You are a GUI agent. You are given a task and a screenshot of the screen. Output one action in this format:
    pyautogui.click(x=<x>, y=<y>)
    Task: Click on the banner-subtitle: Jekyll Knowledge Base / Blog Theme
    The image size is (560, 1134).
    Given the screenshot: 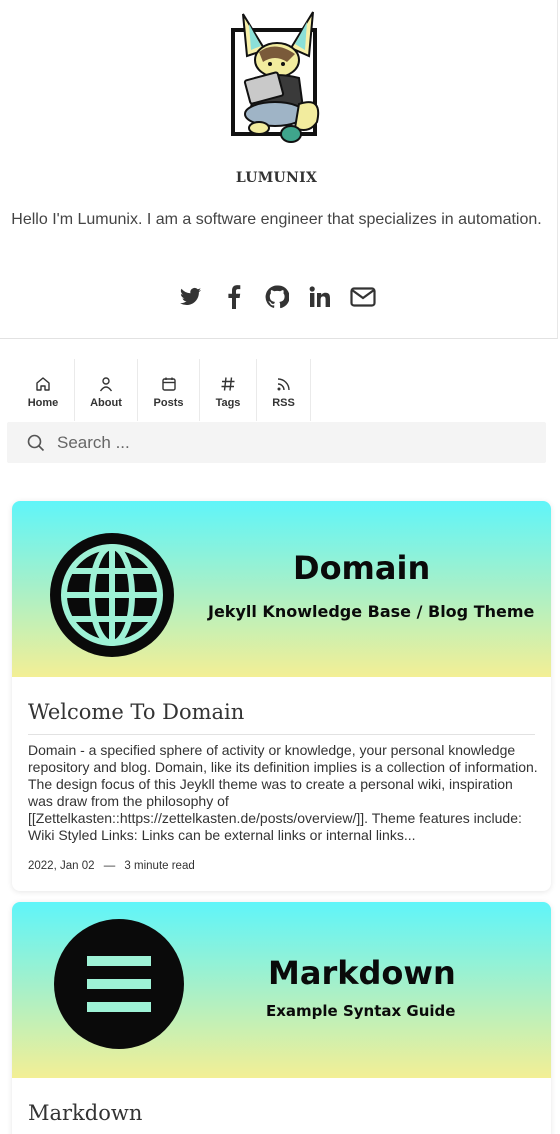 What is the action you would take?
    pyautogui.click(x=371, y=611)
    